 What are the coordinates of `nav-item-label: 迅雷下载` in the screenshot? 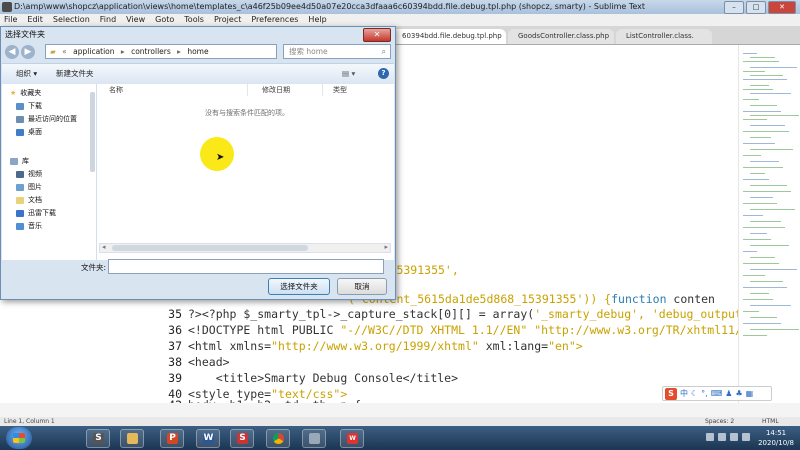 It's located at (42, 213).